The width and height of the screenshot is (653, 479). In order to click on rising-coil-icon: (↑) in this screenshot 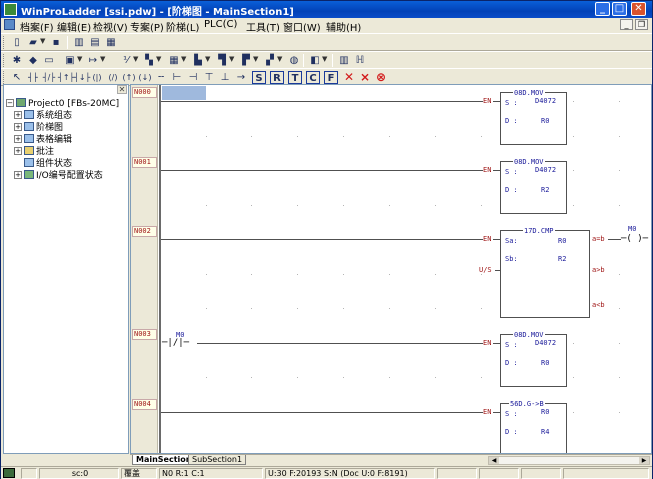, I will do `click(129, 77)`.